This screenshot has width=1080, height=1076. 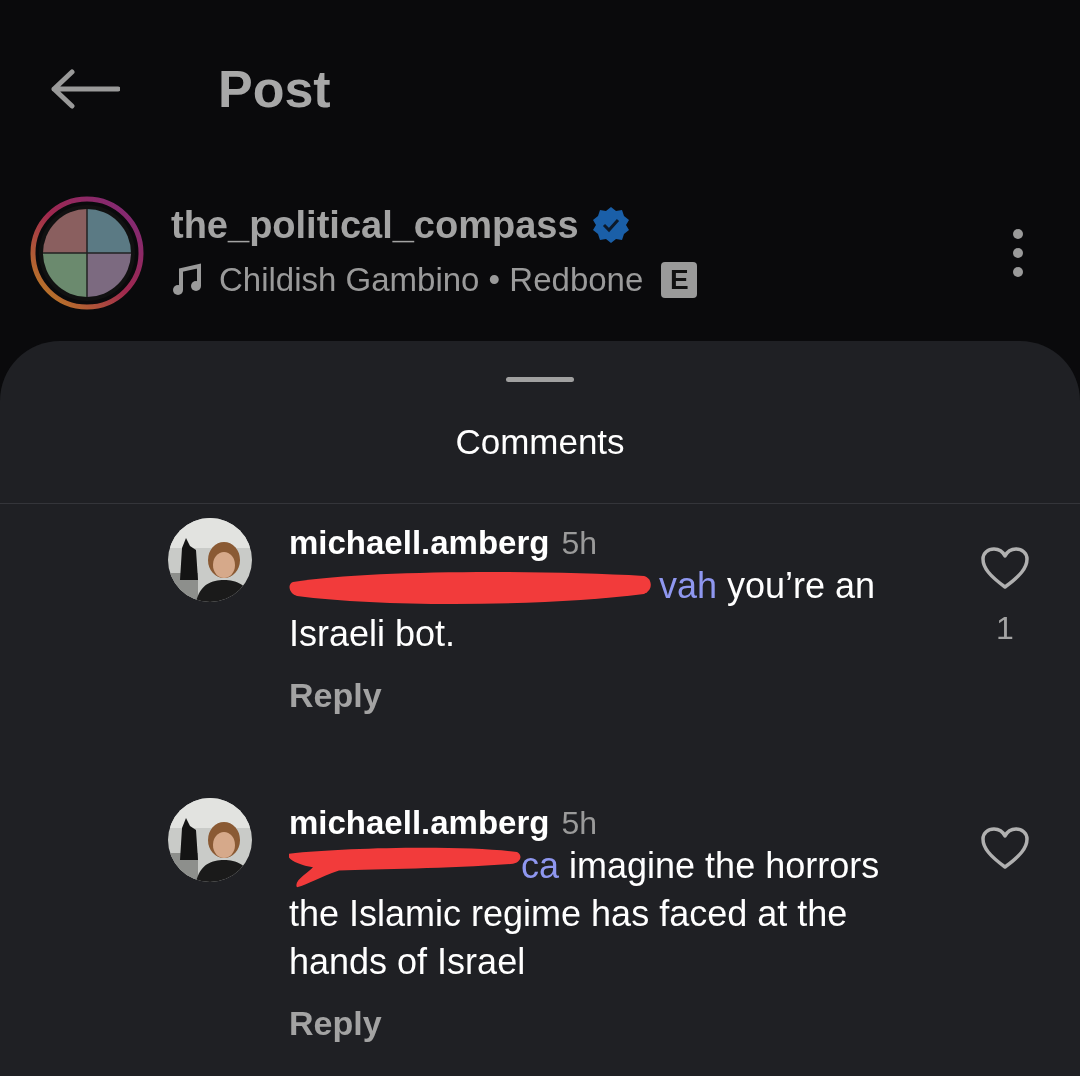 What do you see at coordinates (87, 253) in the screenshot?
I see `avatar-icon` at bounding box center [87, 253].